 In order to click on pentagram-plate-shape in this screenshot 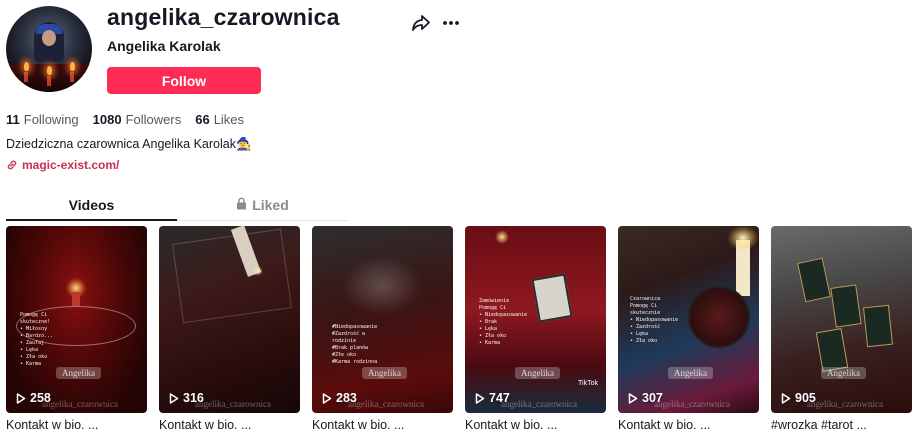, I will do `click(719, 317)`.